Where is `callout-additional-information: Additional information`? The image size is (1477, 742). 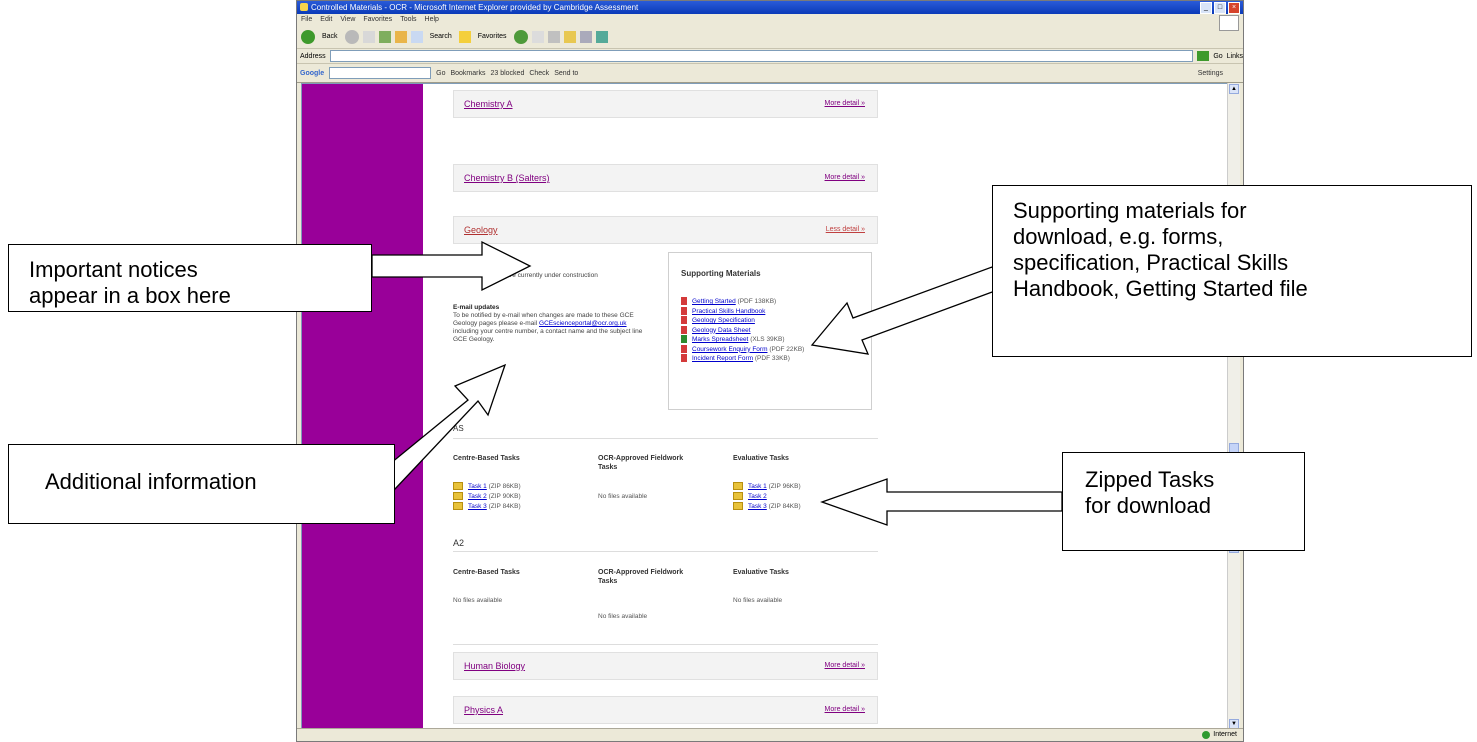
callout-additional-information: Additional information is located at coordinates (201, 484).